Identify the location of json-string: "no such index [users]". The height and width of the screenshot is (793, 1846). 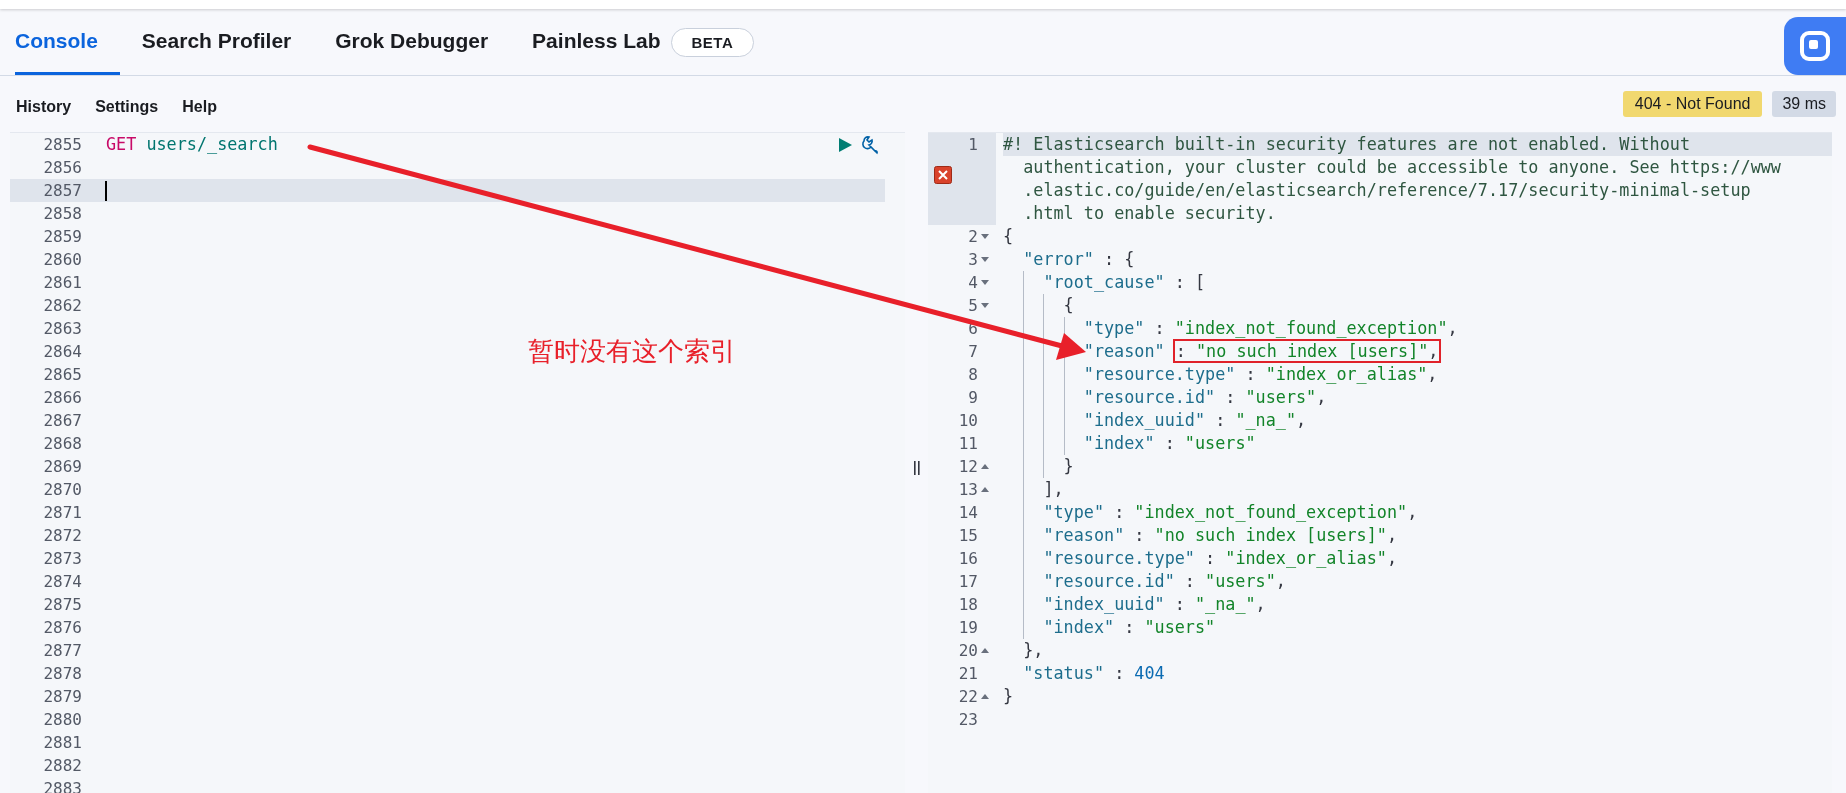
(1270, 535).